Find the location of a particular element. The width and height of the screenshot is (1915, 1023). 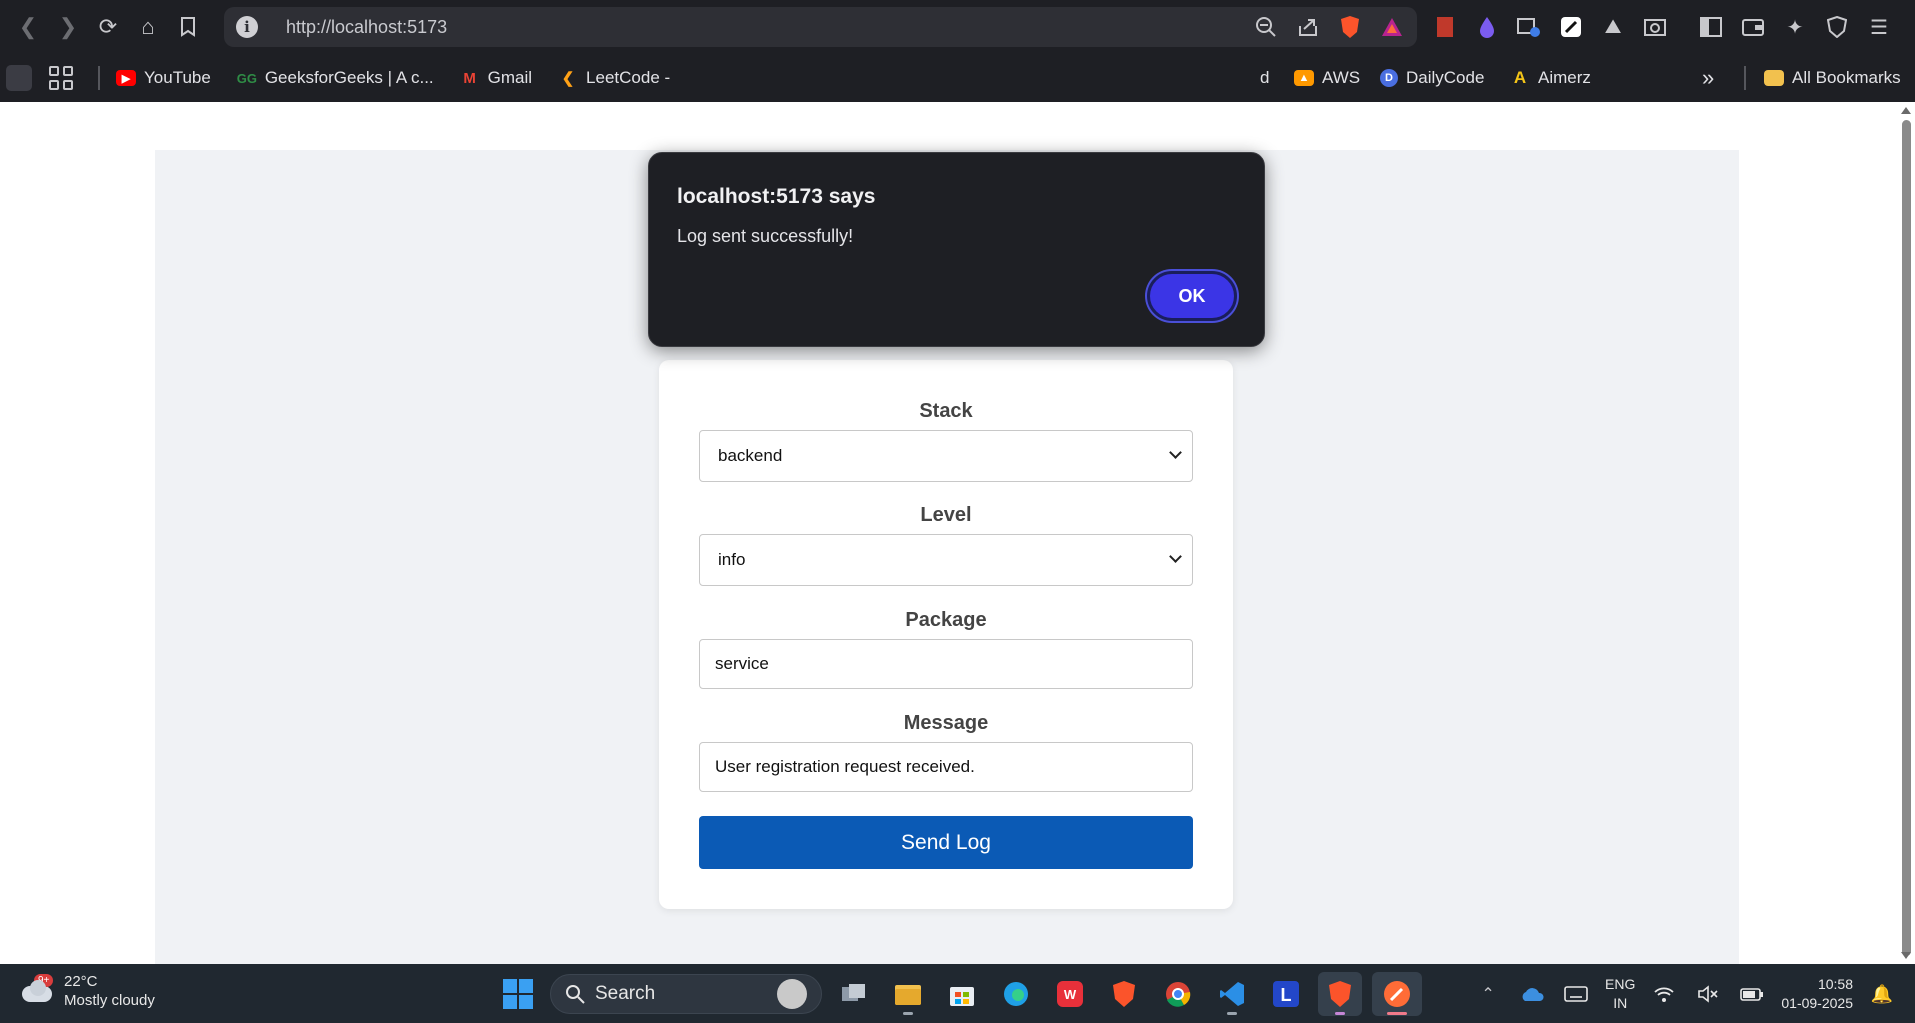

stack-value: backend is located at coordinates (750, 455).